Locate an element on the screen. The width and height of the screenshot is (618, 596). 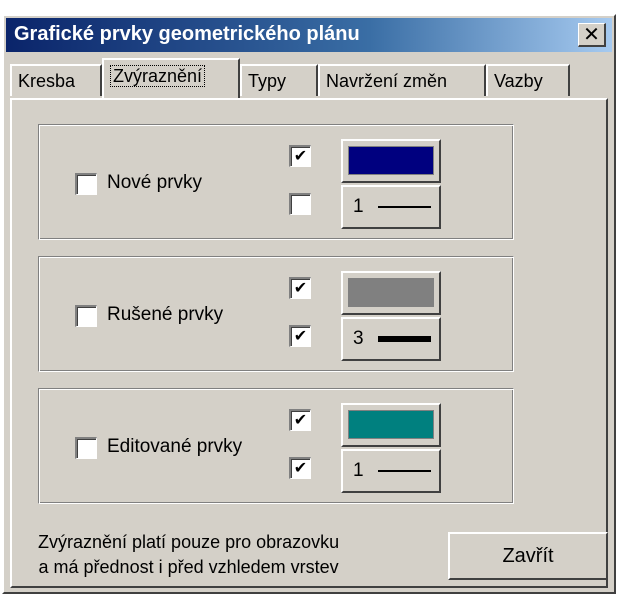
close-window-button: ✕ is located at coordinates (592, 35).